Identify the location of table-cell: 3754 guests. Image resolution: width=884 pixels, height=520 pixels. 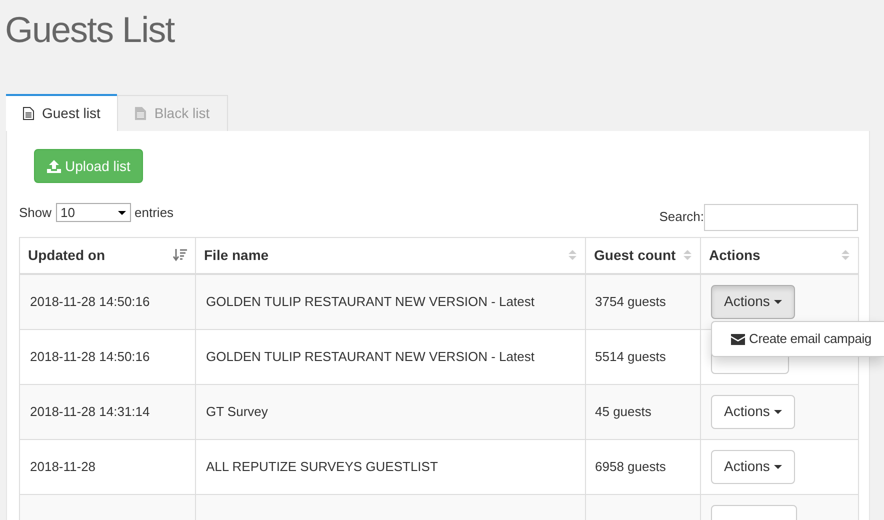
(630, 301).